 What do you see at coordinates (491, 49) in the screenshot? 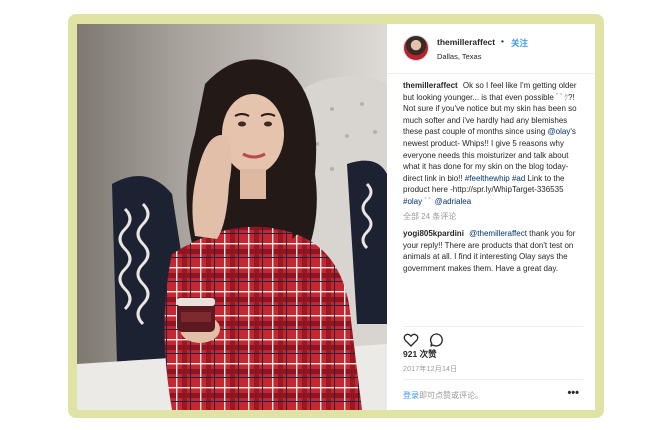
I see `post-header: themilleraffect • 关注 Dallas, Texas` at bounding box center [491, 49].